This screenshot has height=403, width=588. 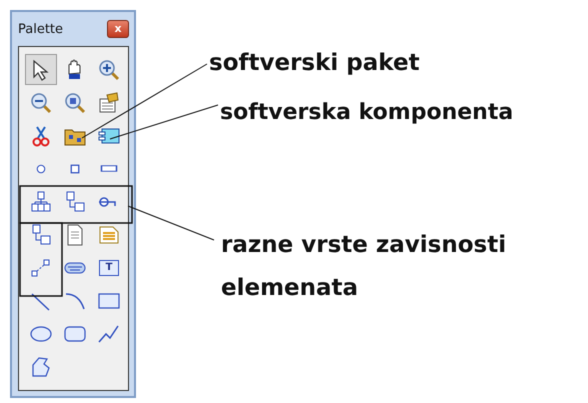 What do you see at coordinates (314, 63) in the screenshot?
I see `annotation-label: softverski paket` at bounding box center [314, 63].